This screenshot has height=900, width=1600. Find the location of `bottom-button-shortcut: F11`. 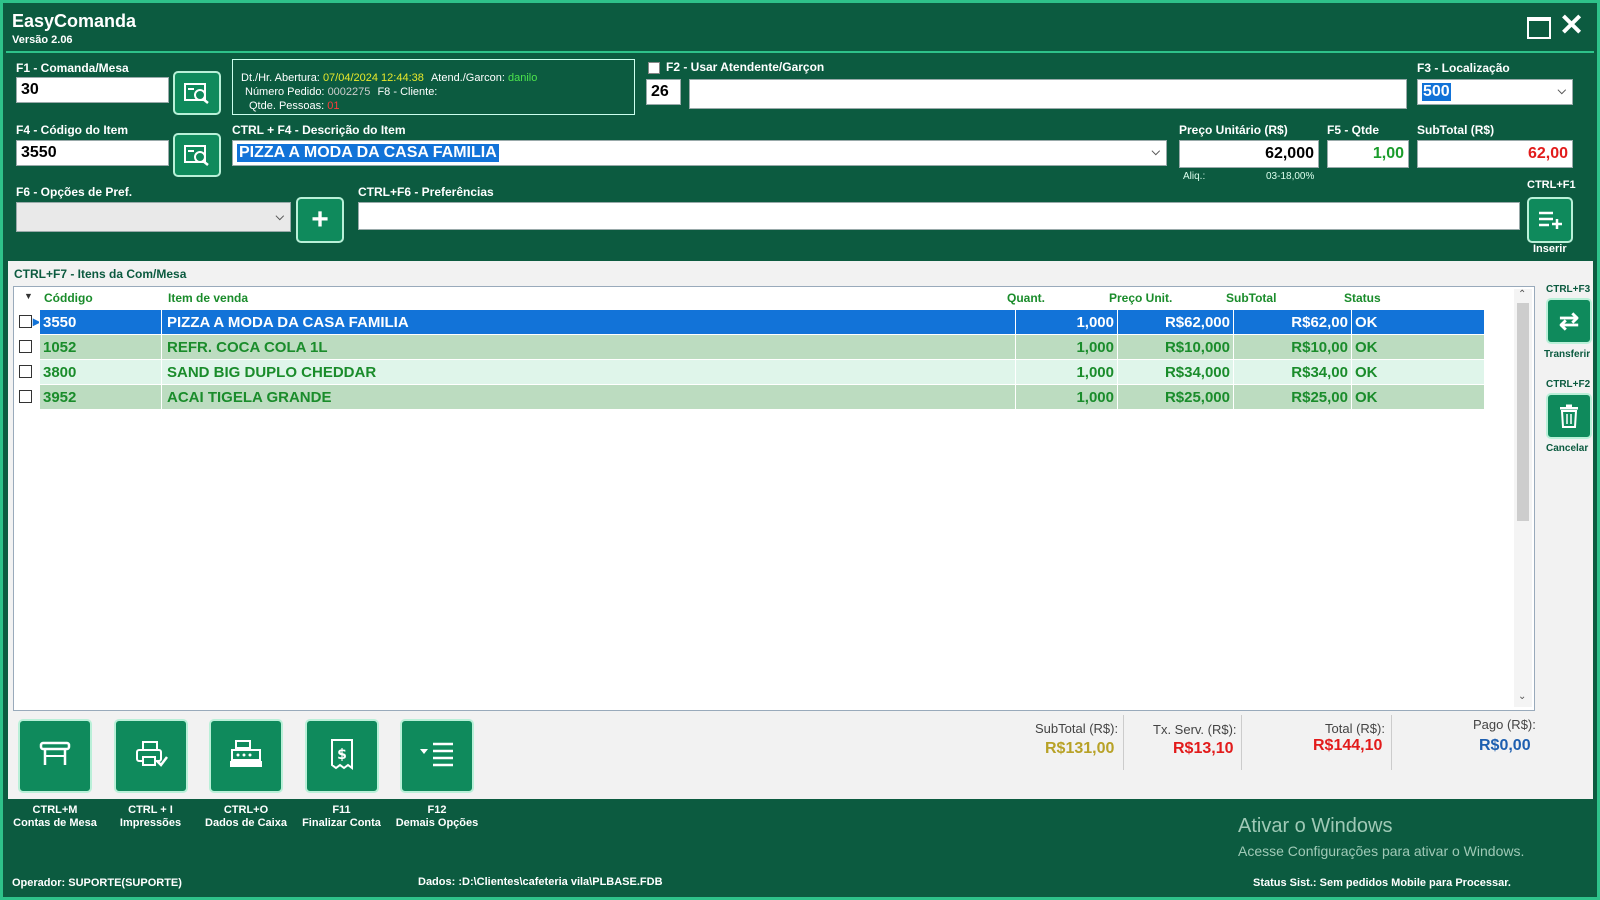

bottom-button-shortcut: F11 is located at coordinates (341, 810).